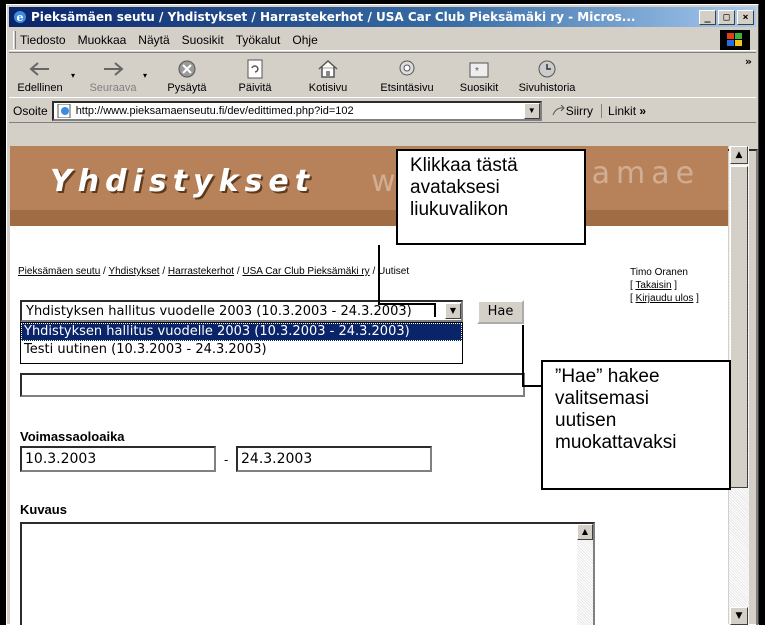 The image size is (765, 625). What do you see at coordinates (707, 17) in the screenshot?
I see `minimize-button: _` at bounding box center [707, 17].